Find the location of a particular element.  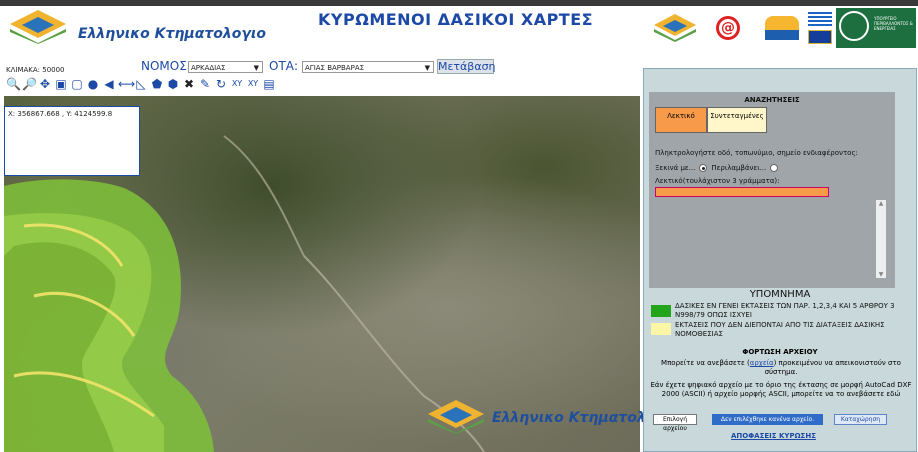

submit-button: Καταχώρηση is located at coordinates (860, 419).